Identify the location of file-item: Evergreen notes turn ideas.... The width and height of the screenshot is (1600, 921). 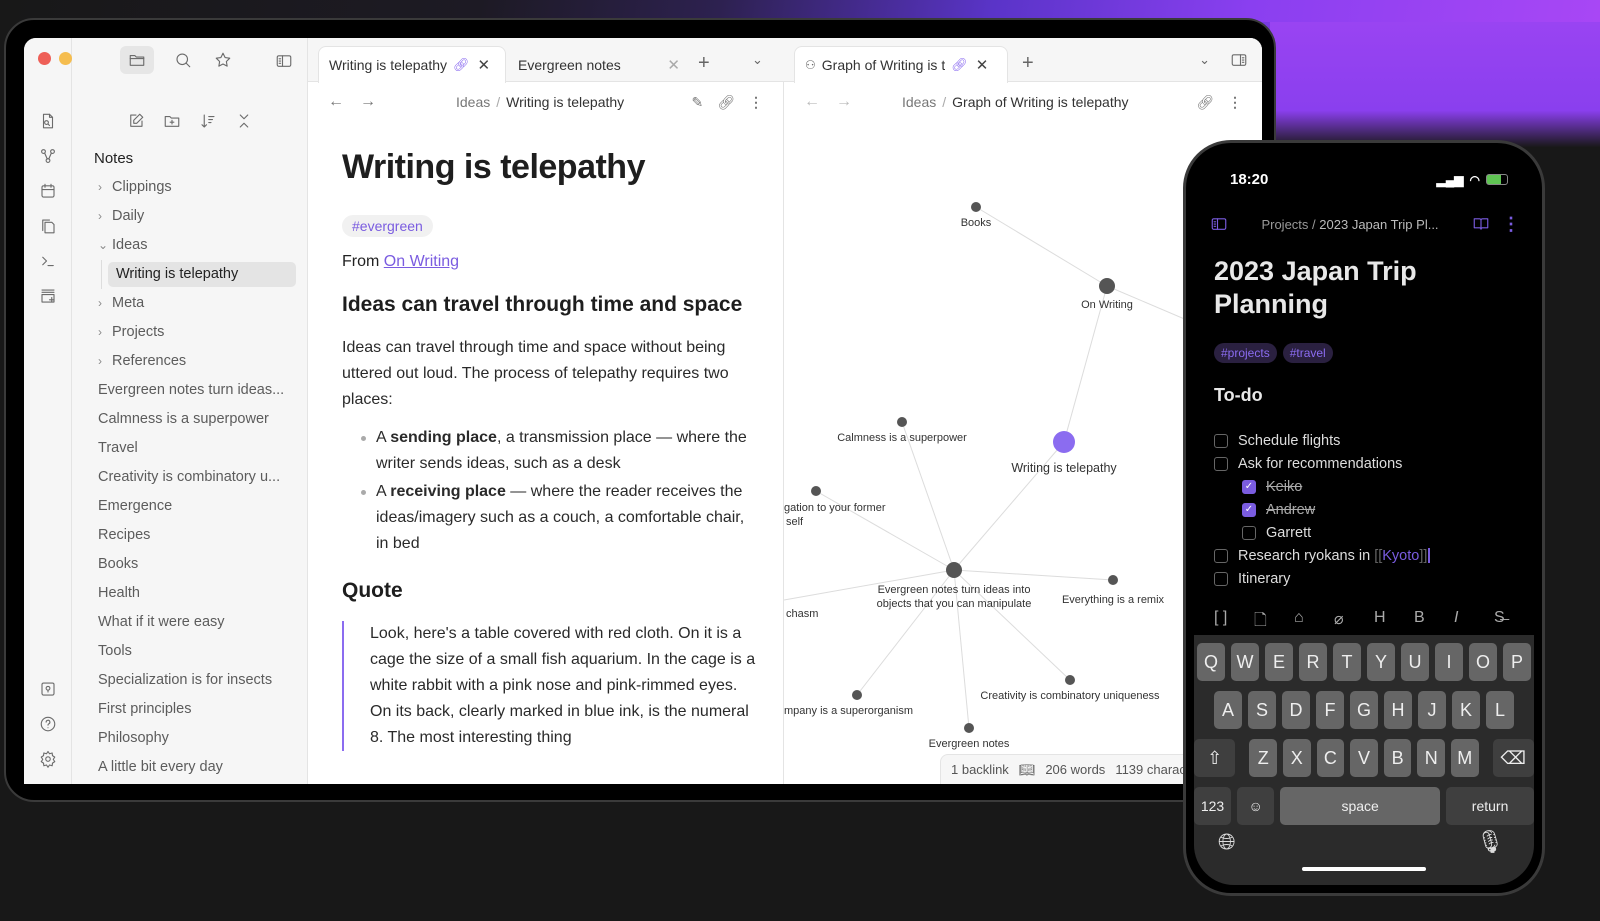
(189, 390).